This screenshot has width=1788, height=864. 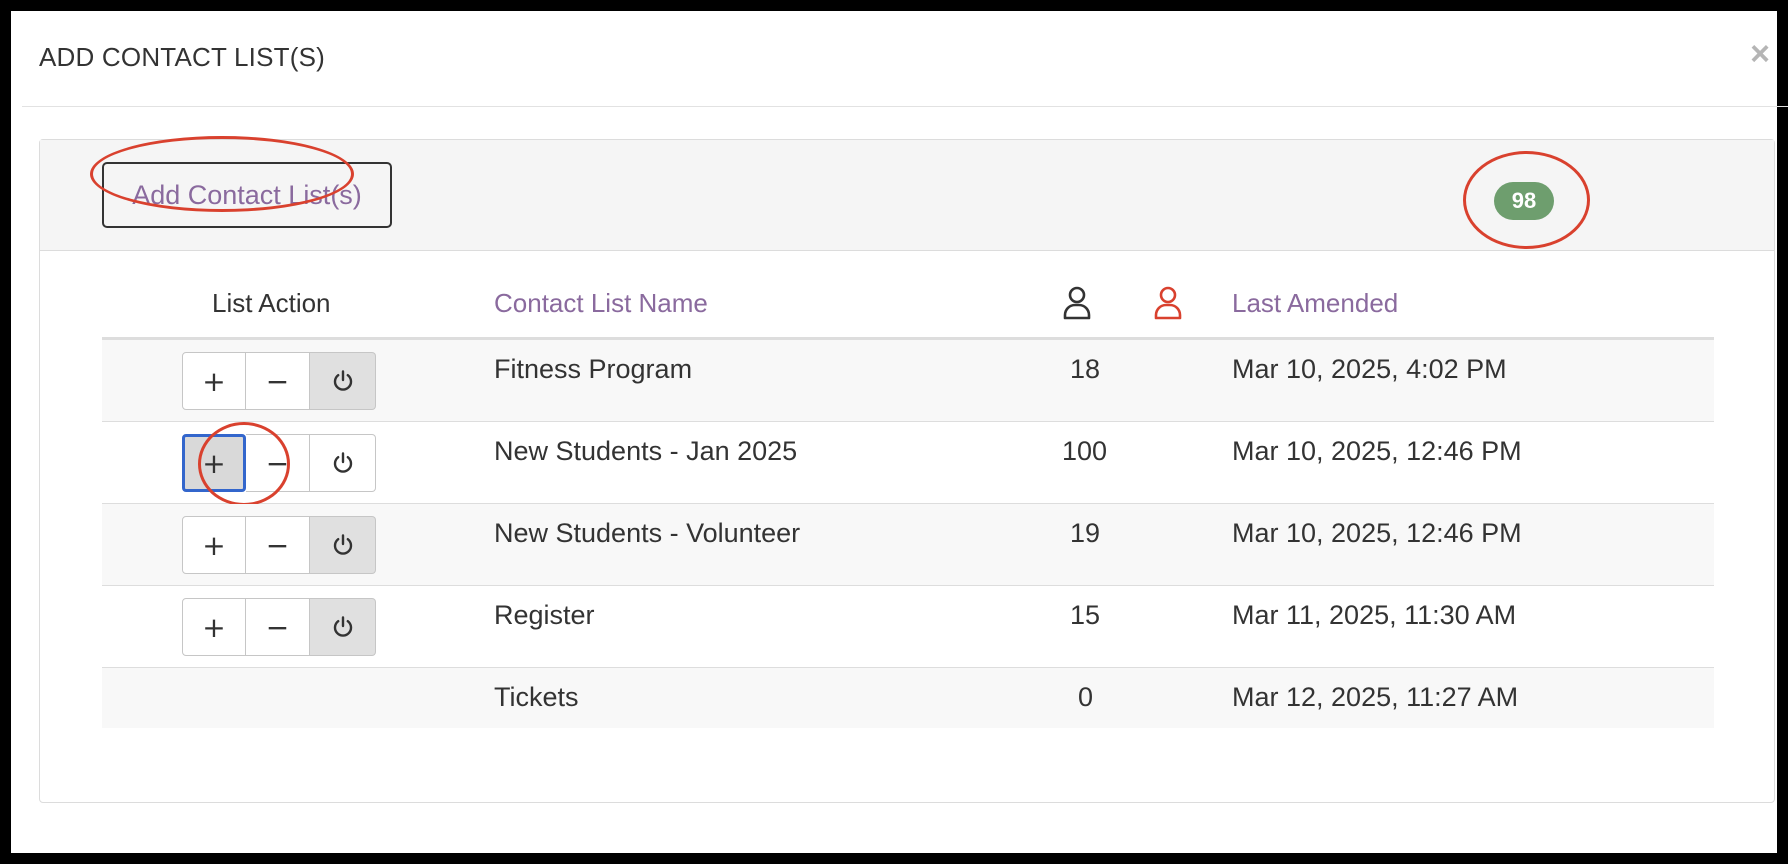 I want to click on header-contact-list-name: Contact List Name, so click(x=601, y=303).